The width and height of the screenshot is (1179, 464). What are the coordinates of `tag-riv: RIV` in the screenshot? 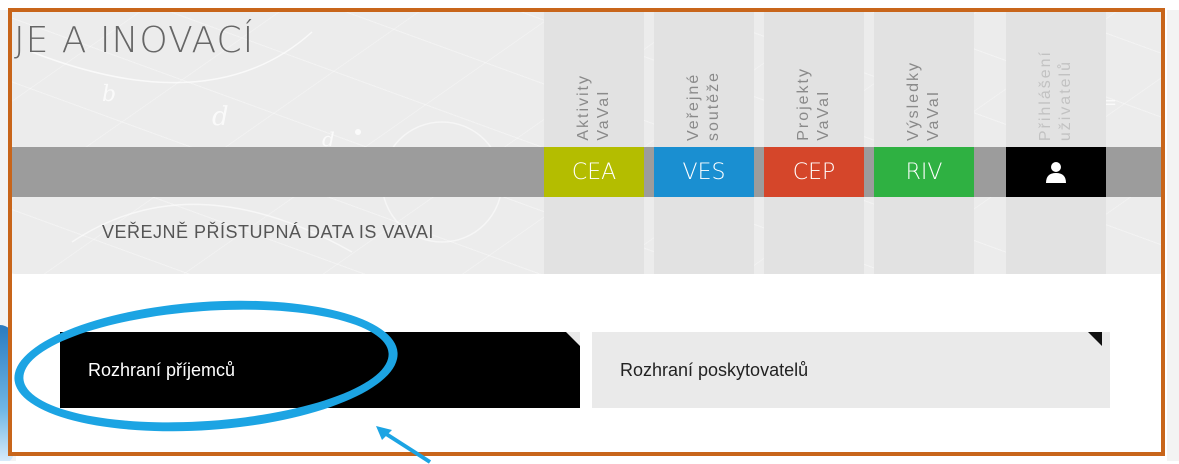 It's located at (924, 172).